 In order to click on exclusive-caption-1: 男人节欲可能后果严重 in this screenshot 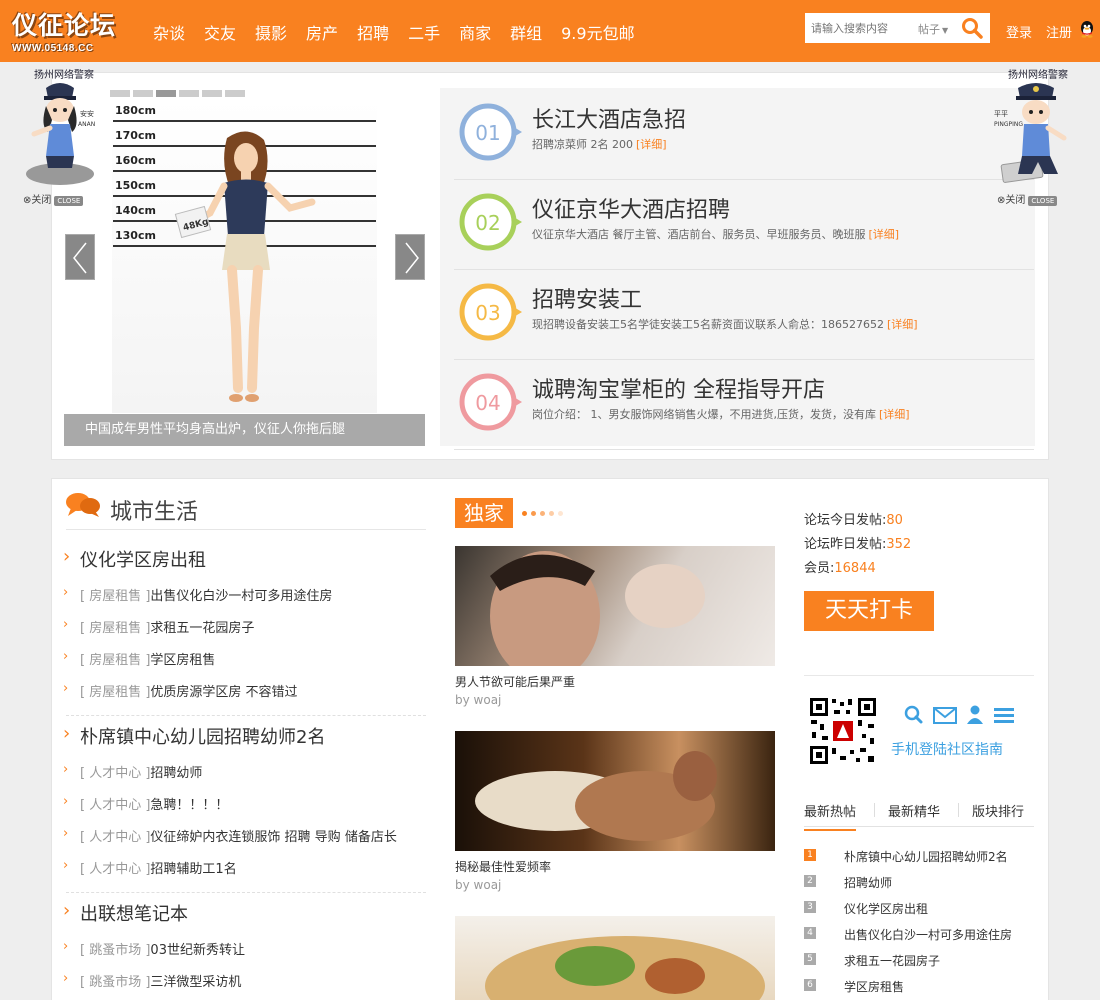, I will do `click(515, 681)`.